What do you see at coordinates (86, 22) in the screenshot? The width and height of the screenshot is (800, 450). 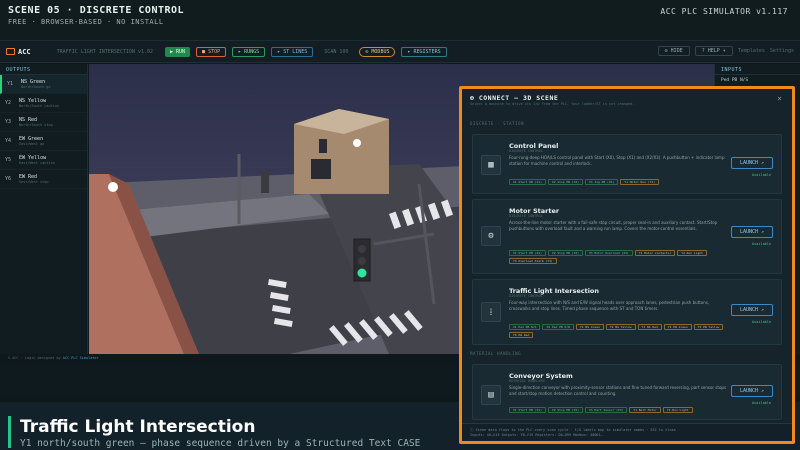 I see `scene-tags: FREE · BROWSER-BASED · NO INSTALL` at bounding box center [86, 22].